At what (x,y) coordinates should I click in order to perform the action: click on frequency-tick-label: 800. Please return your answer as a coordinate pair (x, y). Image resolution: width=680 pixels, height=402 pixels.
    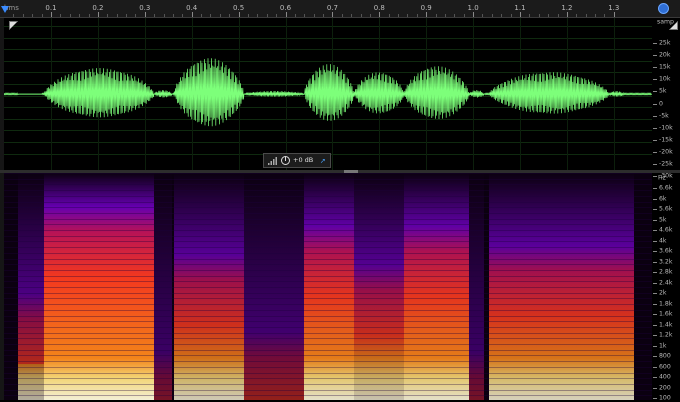
    Looking at the image, I should click on (665, 356).